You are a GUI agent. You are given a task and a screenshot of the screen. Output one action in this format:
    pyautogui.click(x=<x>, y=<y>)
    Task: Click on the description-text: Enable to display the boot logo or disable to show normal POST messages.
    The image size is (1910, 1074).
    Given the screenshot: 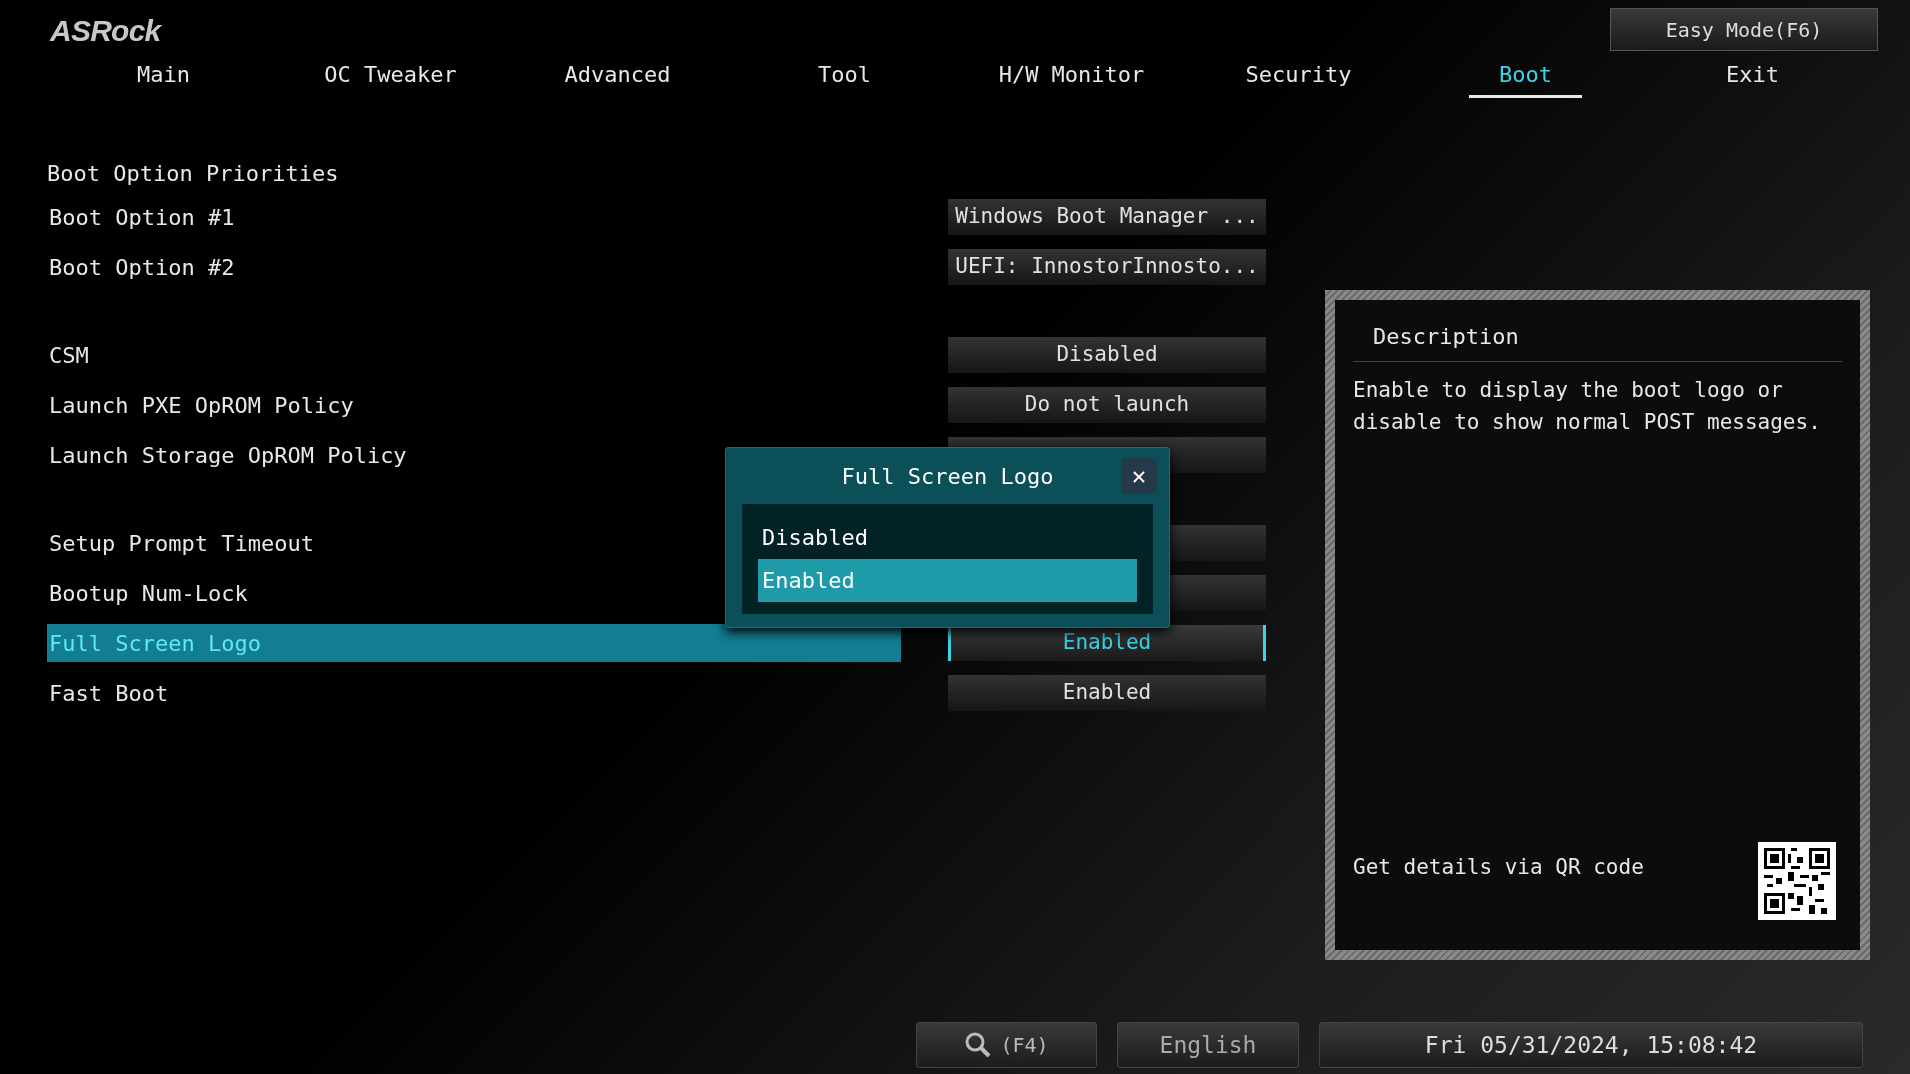 What is the action you would take?
    pyautogui.click(x=1587, y=406)
    